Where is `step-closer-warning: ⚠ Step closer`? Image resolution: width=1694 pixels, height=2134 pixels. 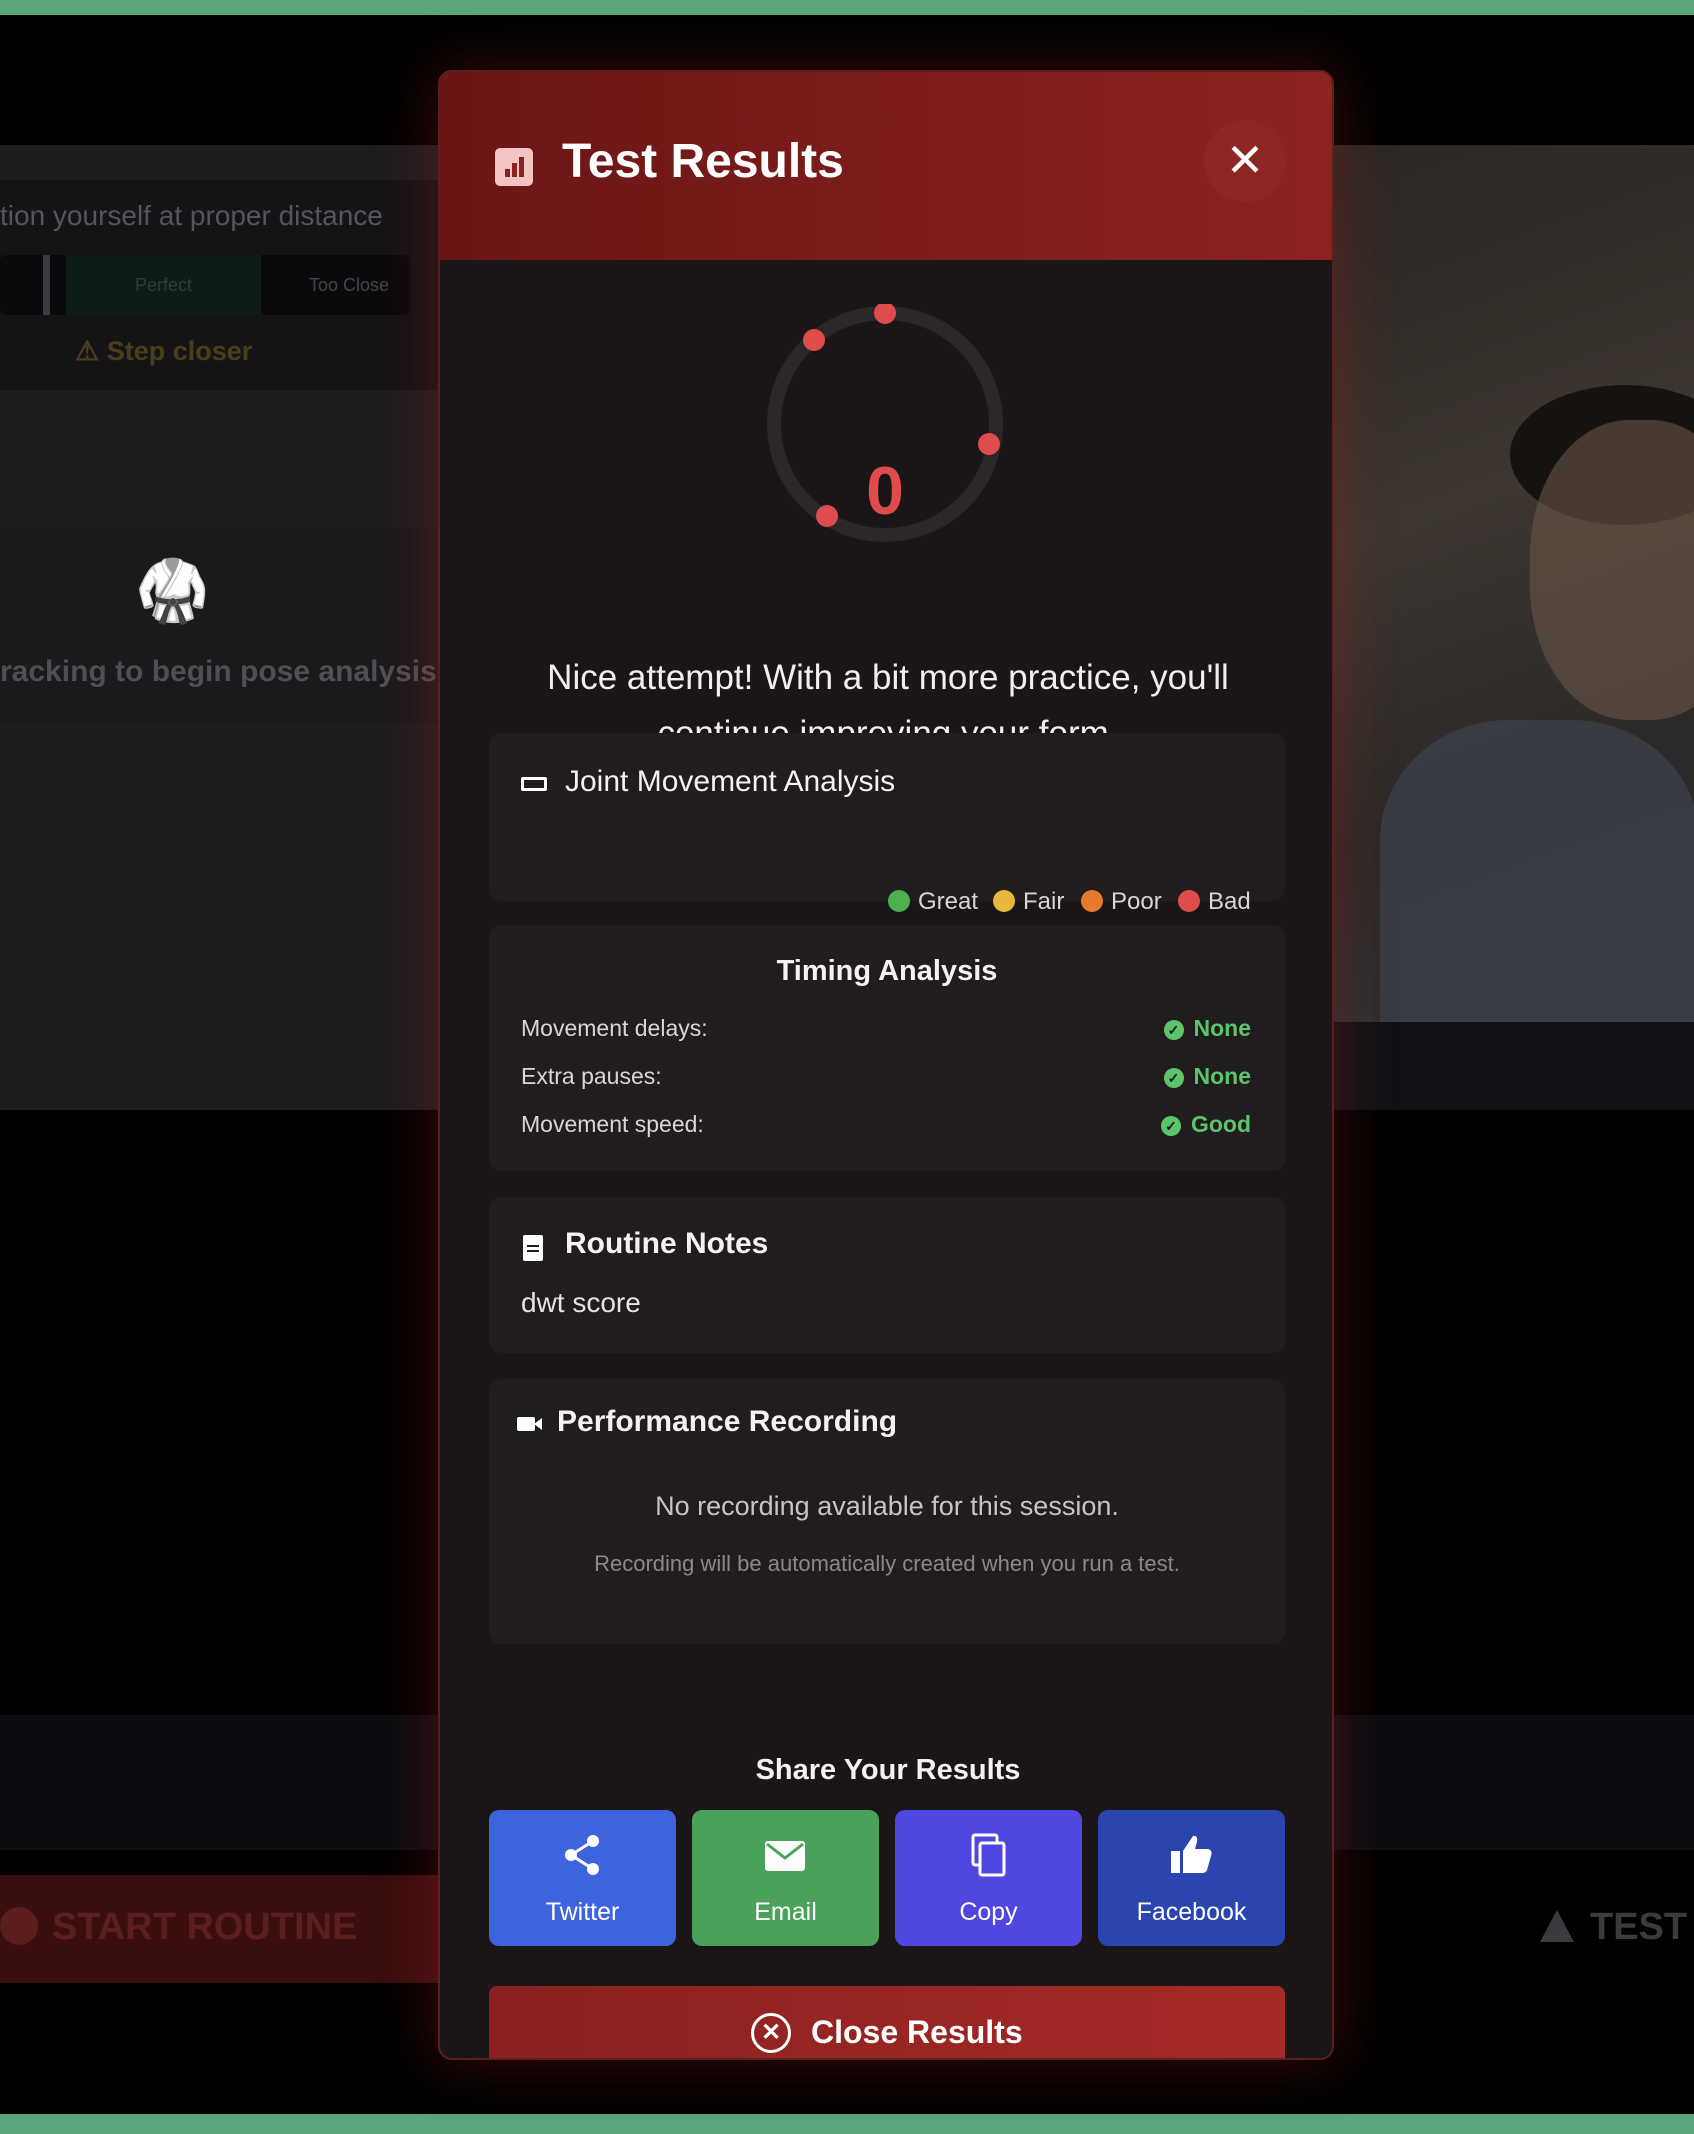 step-closer-warning: ⚠ Step closer is located at coordinates (164, 351).